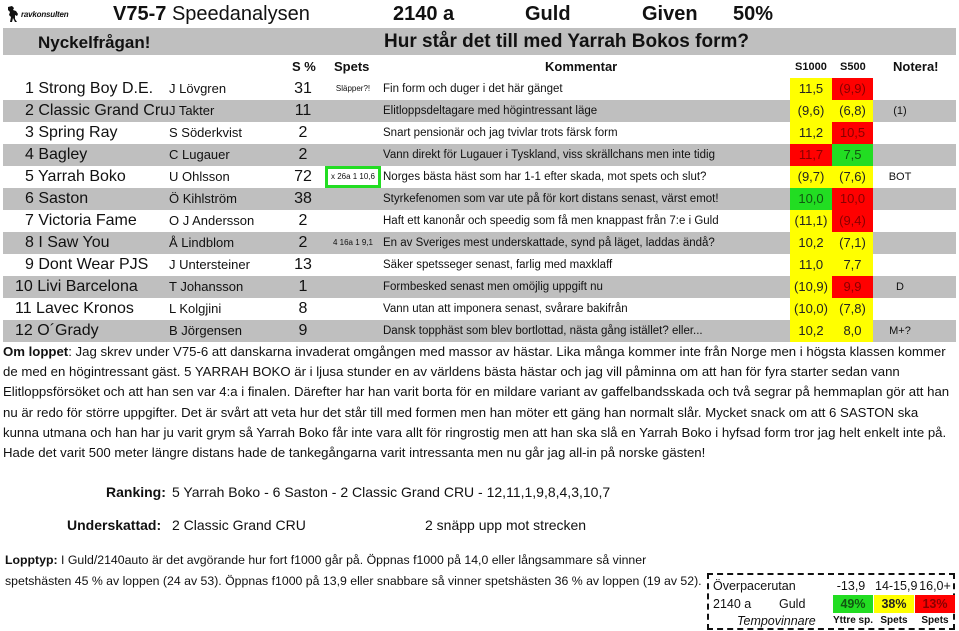 This screenshot has width=959, height=631. What do you see at coordinates (852, 265) in the screenshot?
I see `s500-value: 7,7` at bounding box center [852, 265].